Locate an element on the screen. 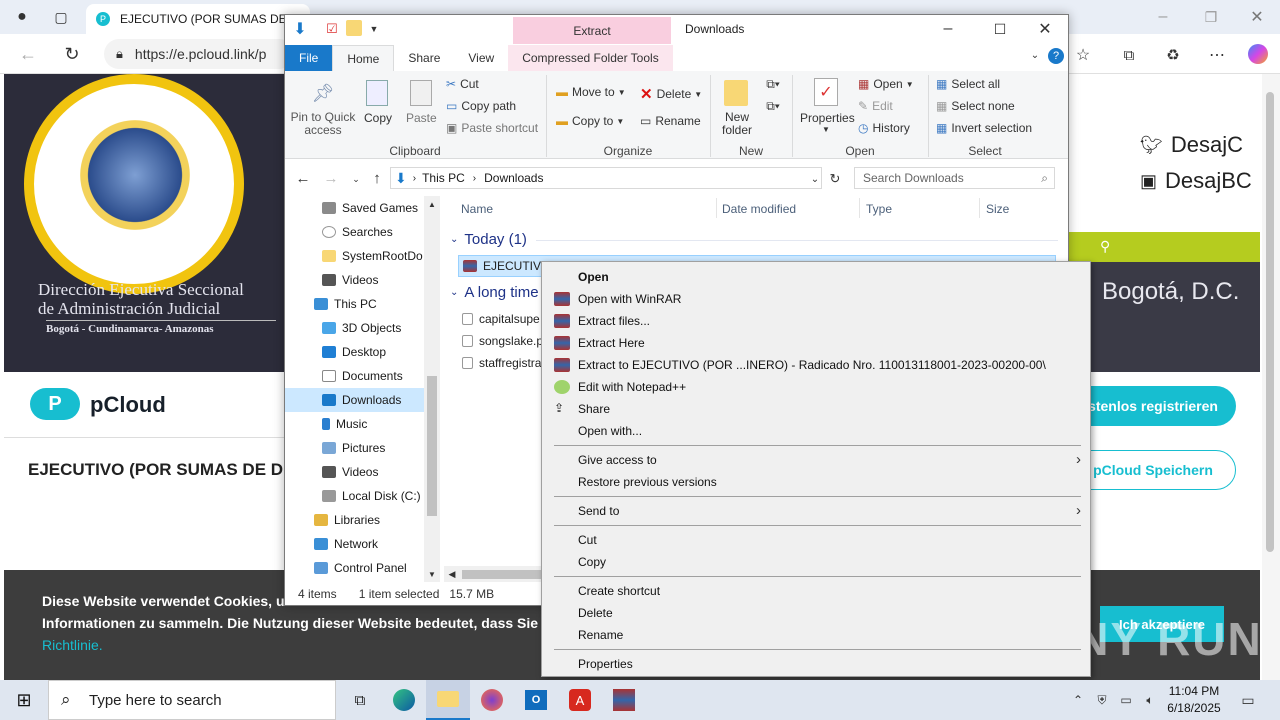 This screenshot has height=720, width=1280. column-type: Type is located at coordinates (879, 209).